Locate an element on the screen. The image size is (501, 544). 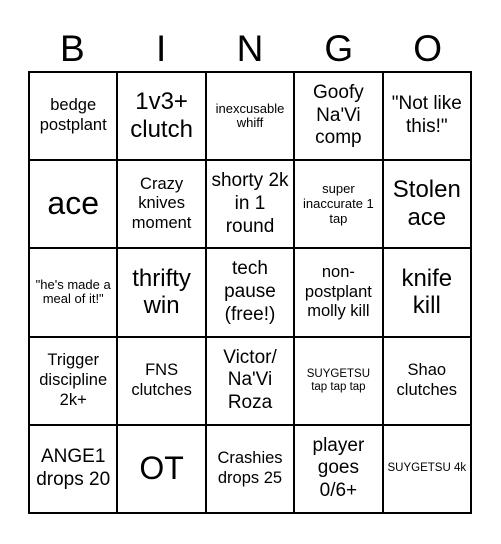
bingo-cell: SUYGETSU tap tap tap is located at coordinates (338, 380).